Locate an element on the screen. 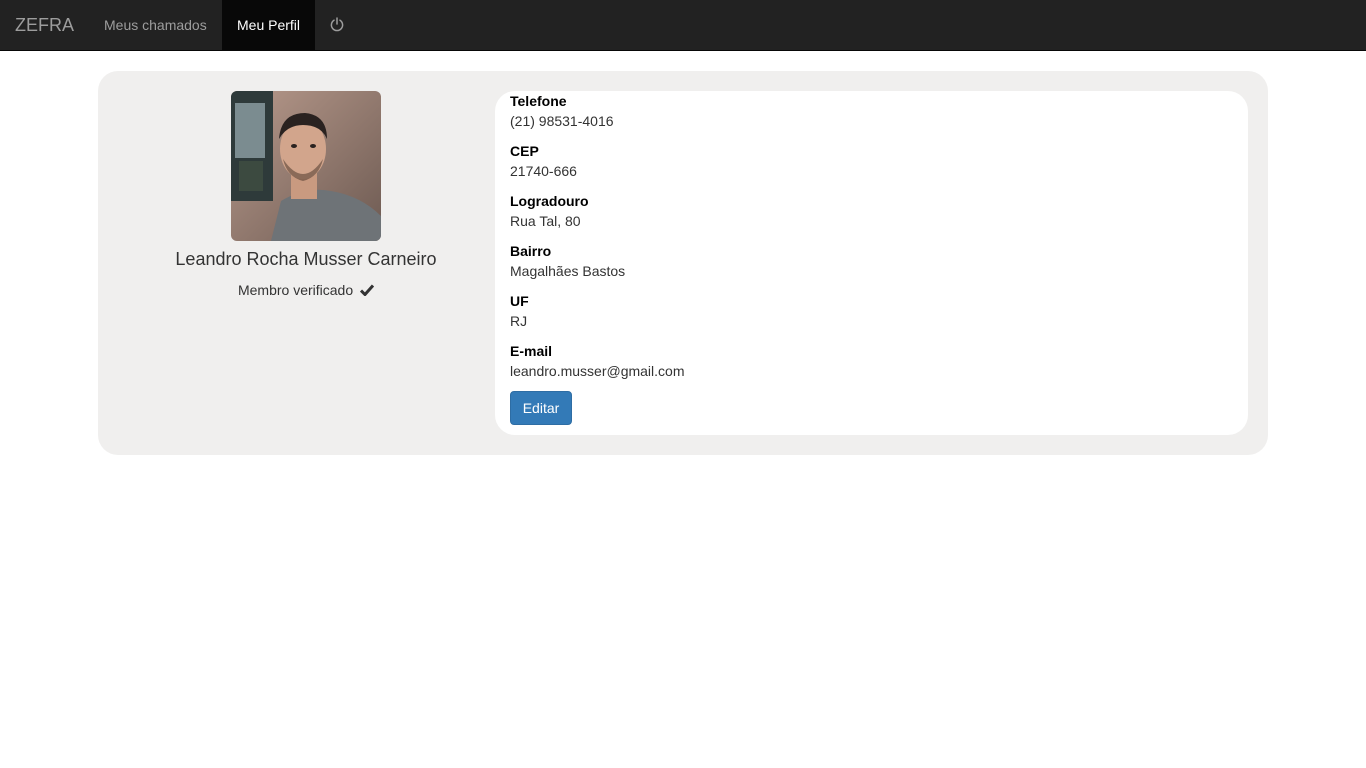 The height and width of the screenshot is (768, 1366). logout-button is located at coordinates (337, 25).